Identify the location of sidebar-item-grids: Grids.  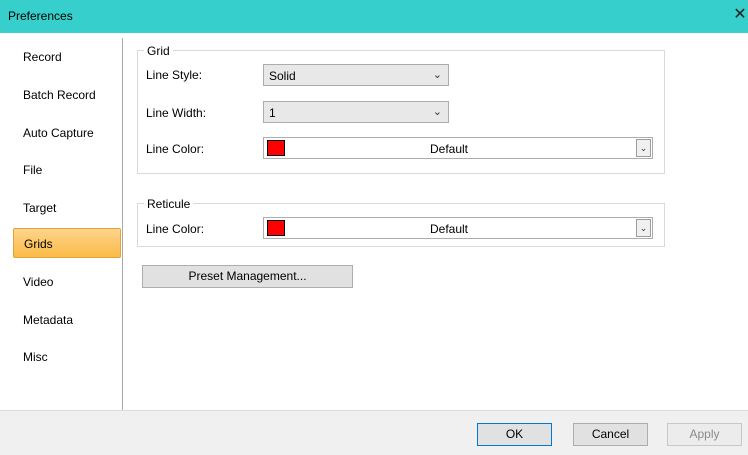
(67, 243).